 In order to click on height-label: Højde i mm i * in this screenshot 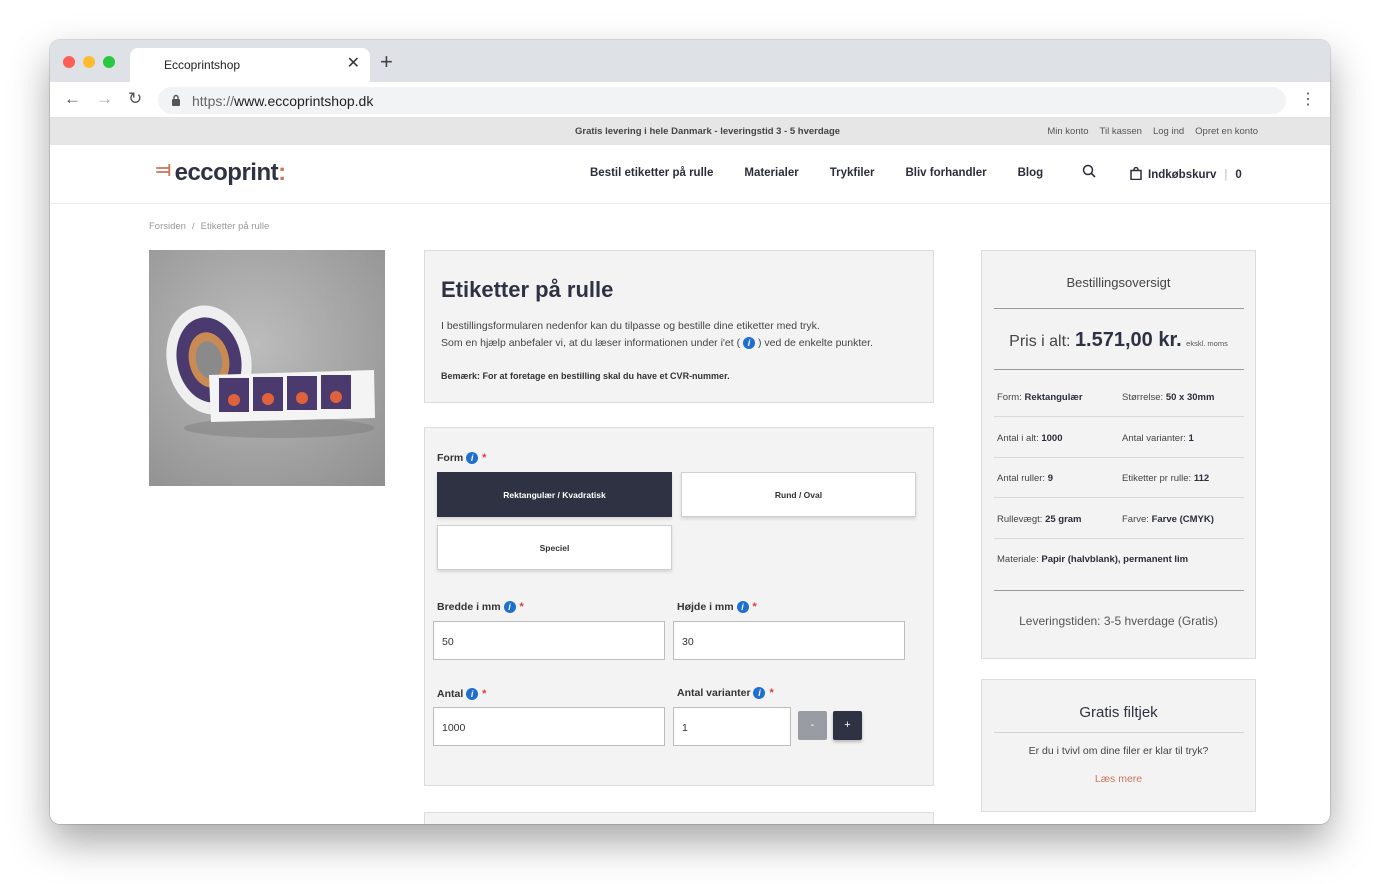, I will do `click(717, 607)`.